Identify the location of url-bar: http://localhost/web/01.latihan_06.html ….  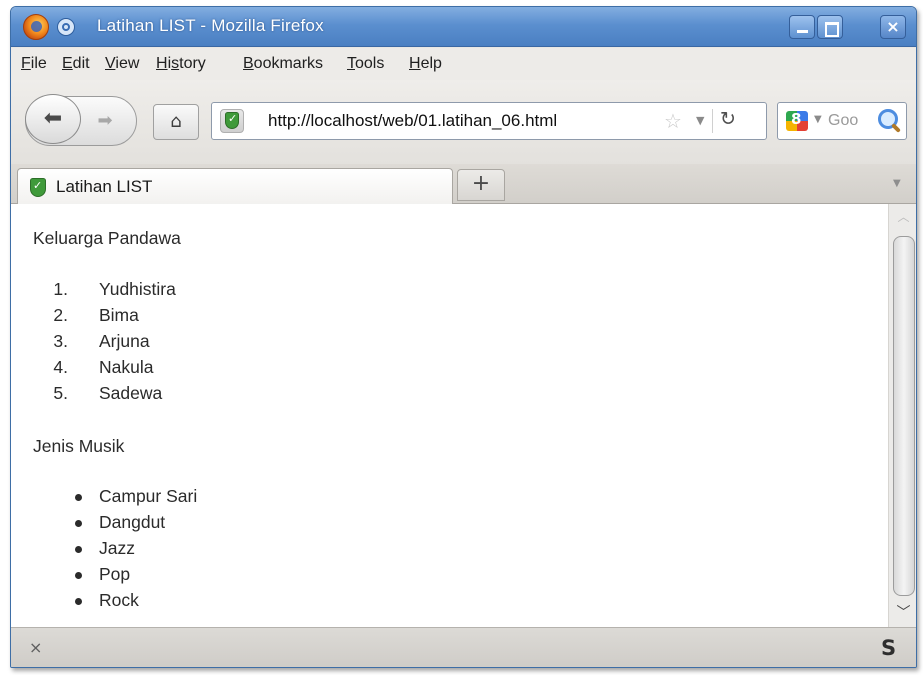
(489, 121).